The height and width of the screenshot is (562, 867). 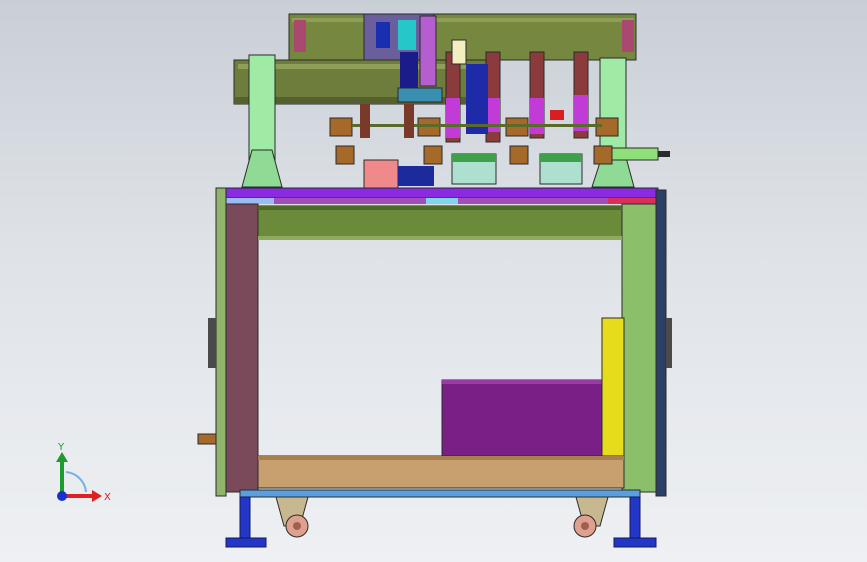 I want to click on x-axis-label: X, so click(x=107, y=497).